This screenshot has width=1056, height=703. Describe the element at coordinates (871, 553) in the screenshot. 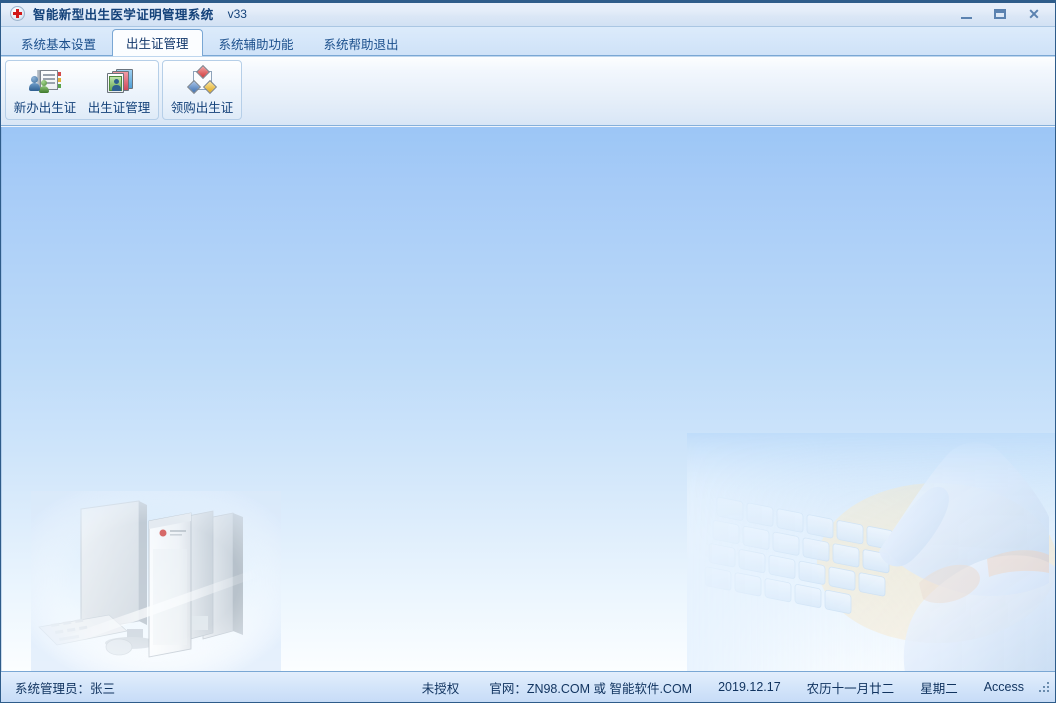

I see `hands-typing-keyboard-illustration` at that location.